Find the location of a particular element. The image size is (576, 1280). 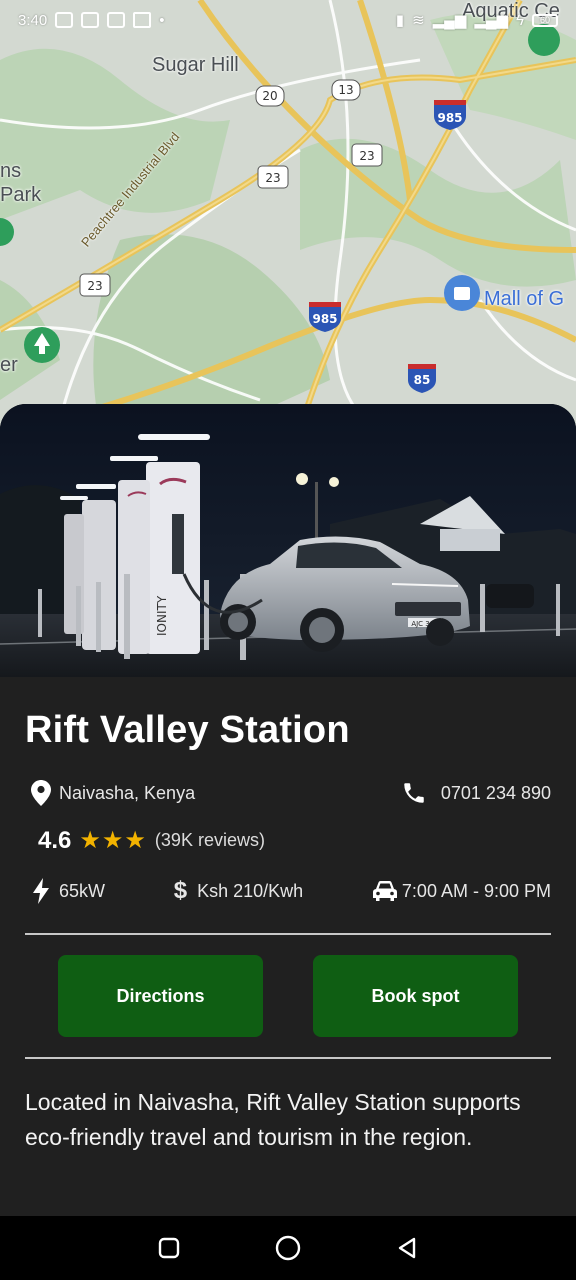

svg-text: 13 is located at coordinates (345, 90).